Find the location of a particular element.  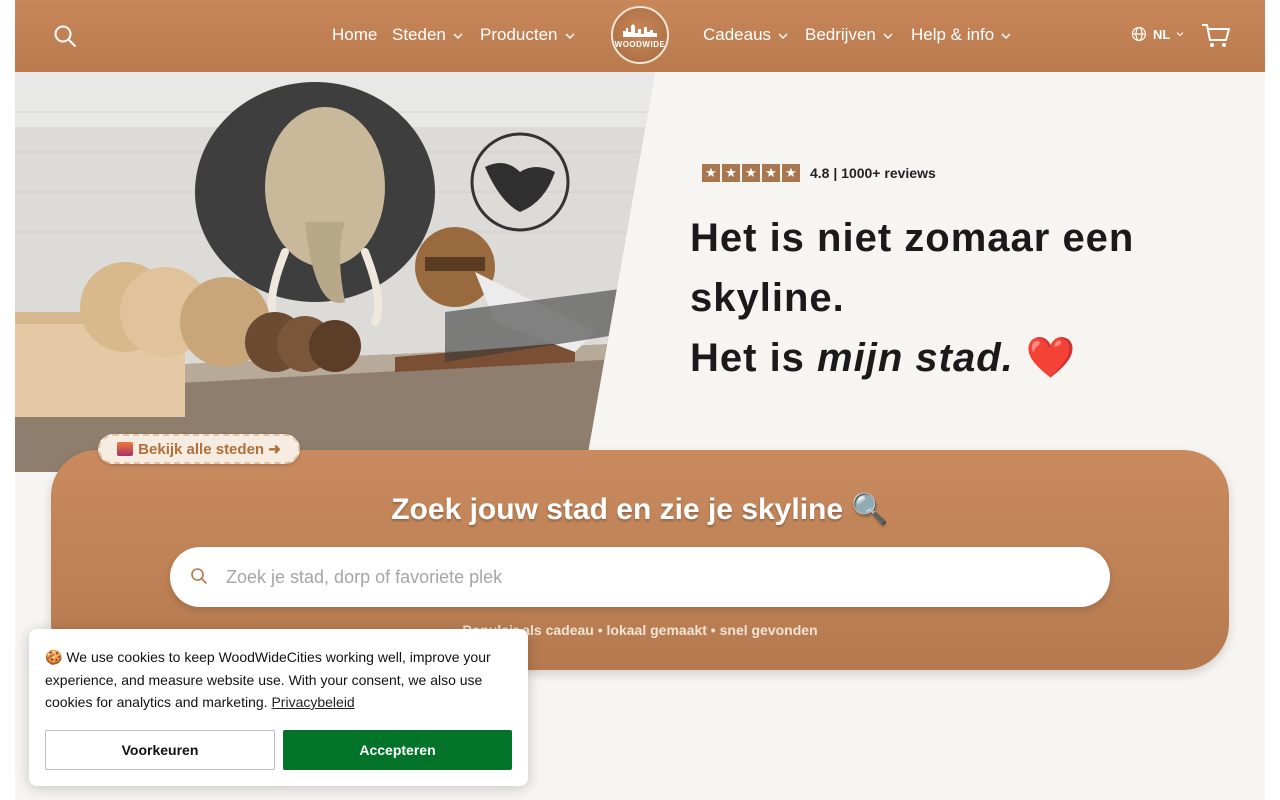

nav-cadeaus: Cadeaus is located at coordinates (746, 35).